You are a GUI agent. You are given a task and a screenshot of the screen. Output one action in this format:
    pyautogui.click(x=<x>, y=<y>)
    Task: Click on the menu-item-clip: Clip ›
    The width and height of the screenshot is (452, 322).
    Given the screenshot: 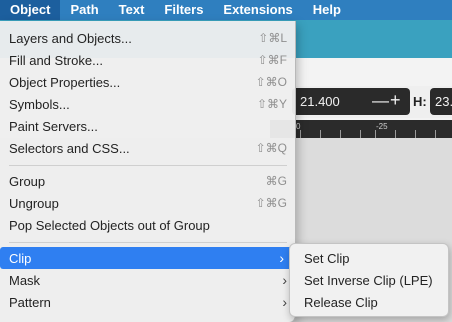 What is the action you would take?
    pyautogui.click(x=146, y=258)
    